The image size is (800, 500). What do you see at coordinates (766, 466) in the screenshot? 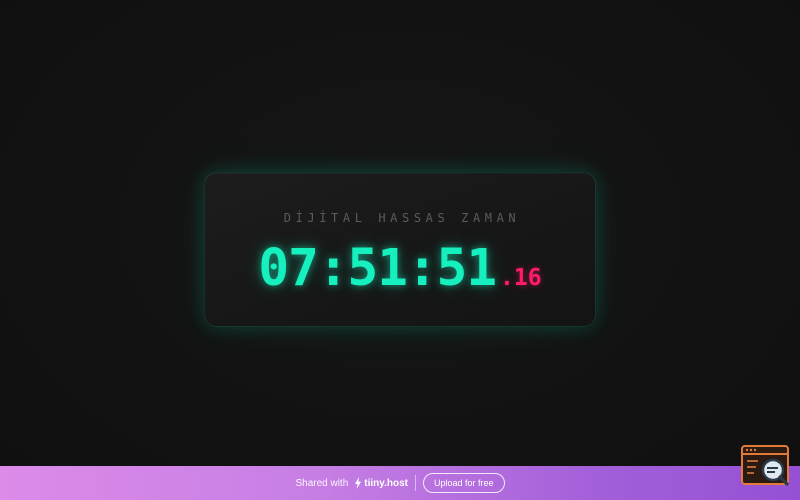
I see `browser-search-icon` at bounding box center [766, 466].